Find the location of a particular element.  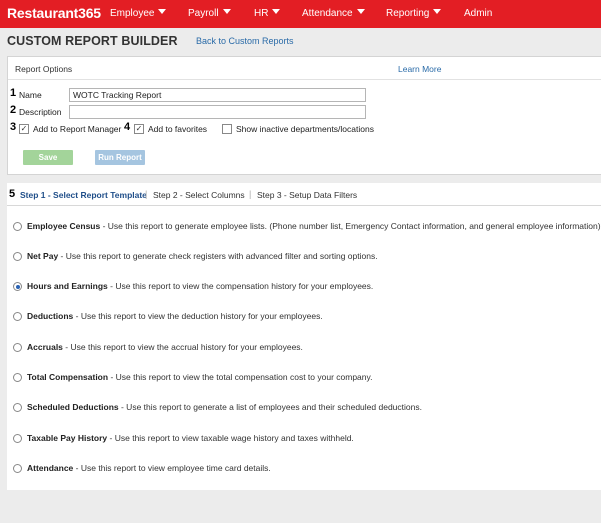

nav-item-hr: HR is located at coordinates (267, 13).